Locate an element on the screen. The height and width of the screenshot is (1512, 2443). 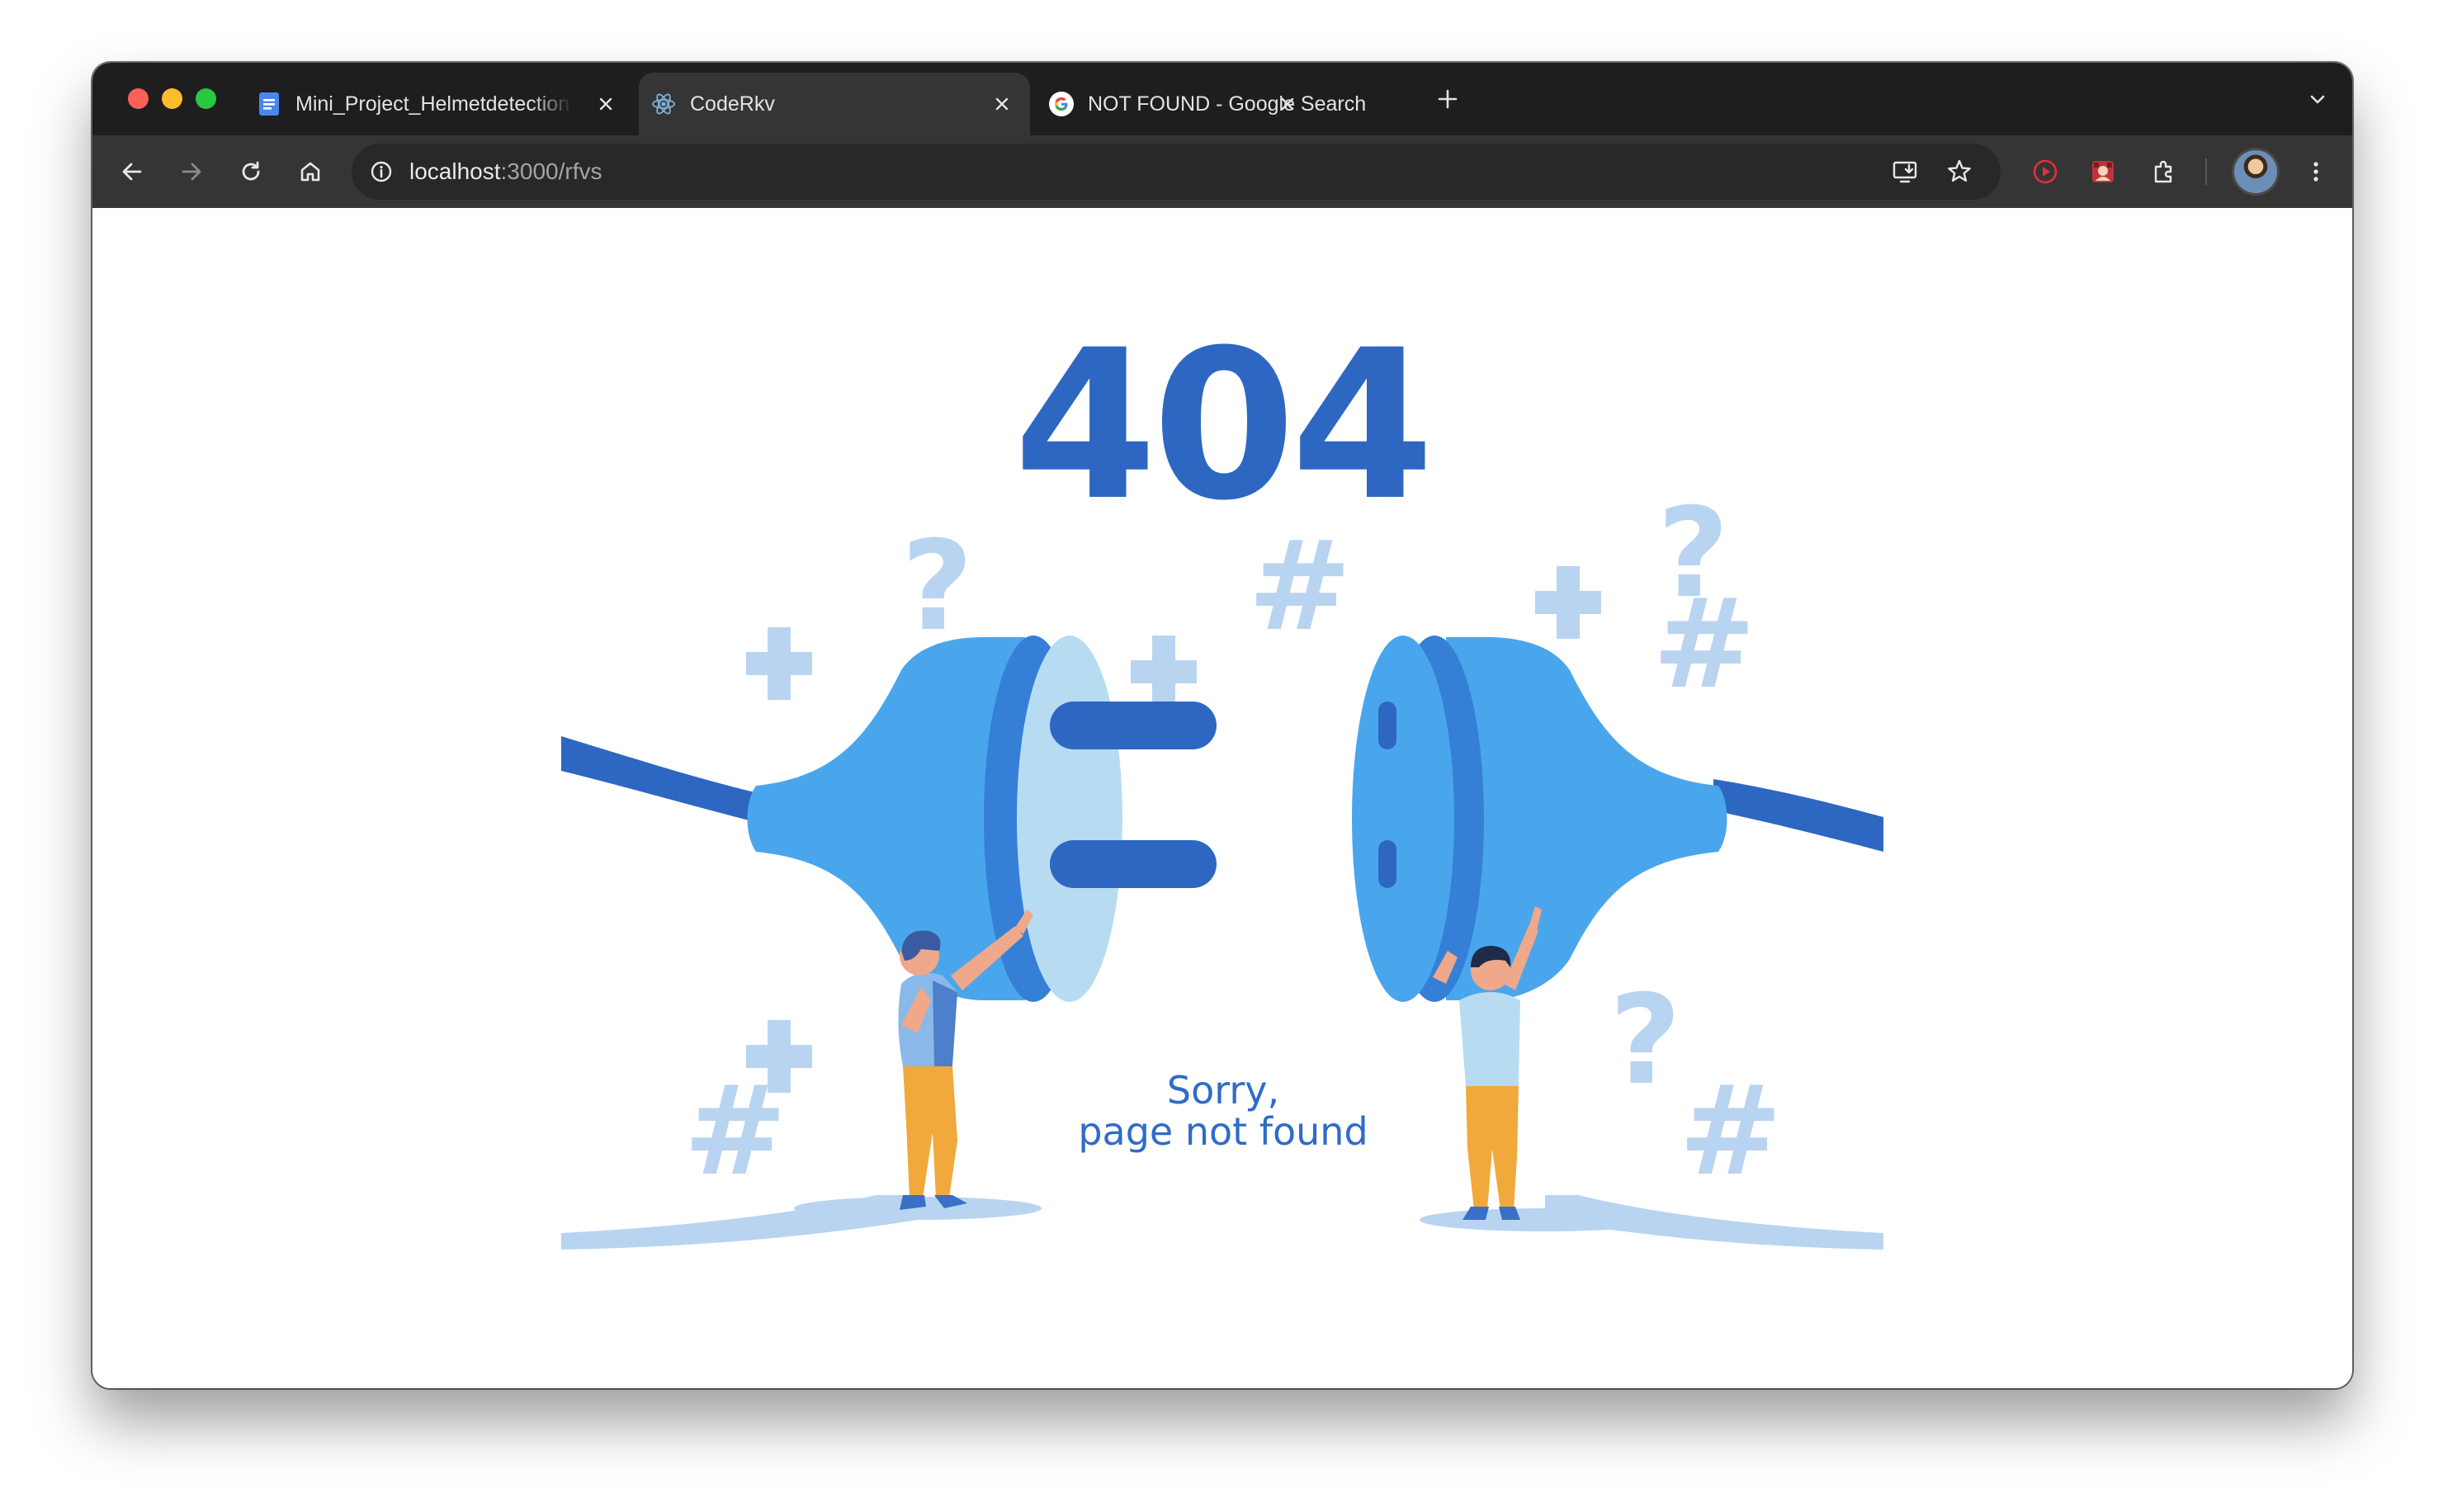
home-button is located at coordinates (310, 172).